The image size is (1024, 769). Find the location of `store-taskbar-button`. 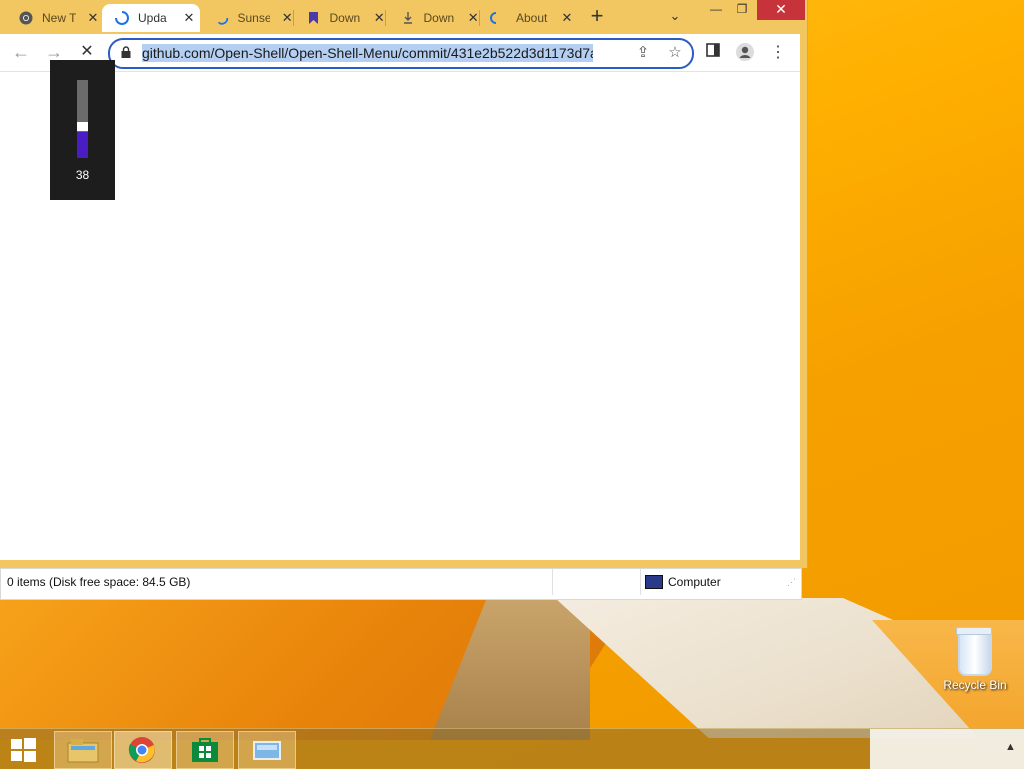

store-taskbar-button is located at coordinates (205, 750).